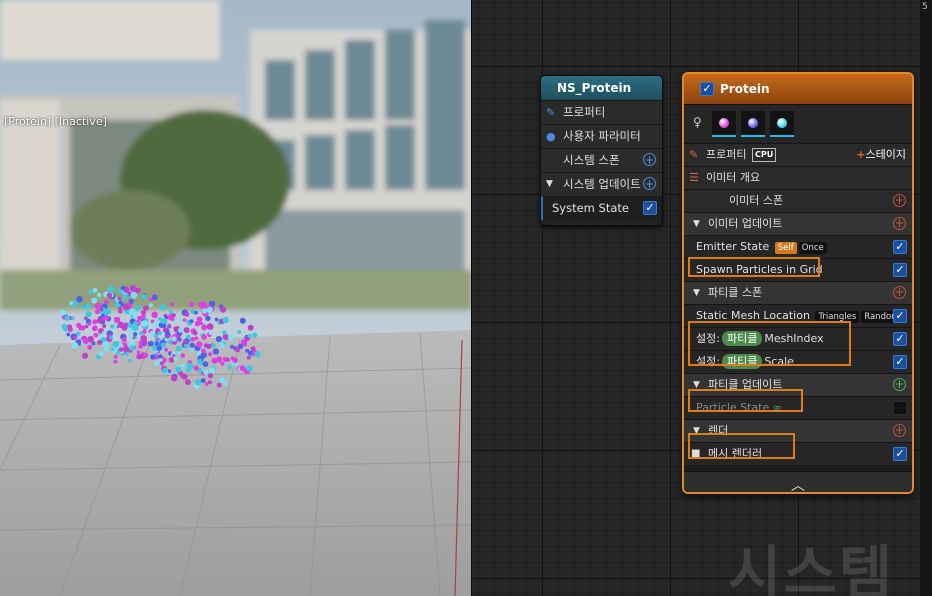  What do you see at coordinates (899, 223) in the screenshot?
I see `add-emitter-update-icon: +` at bounding box center [899, 223].